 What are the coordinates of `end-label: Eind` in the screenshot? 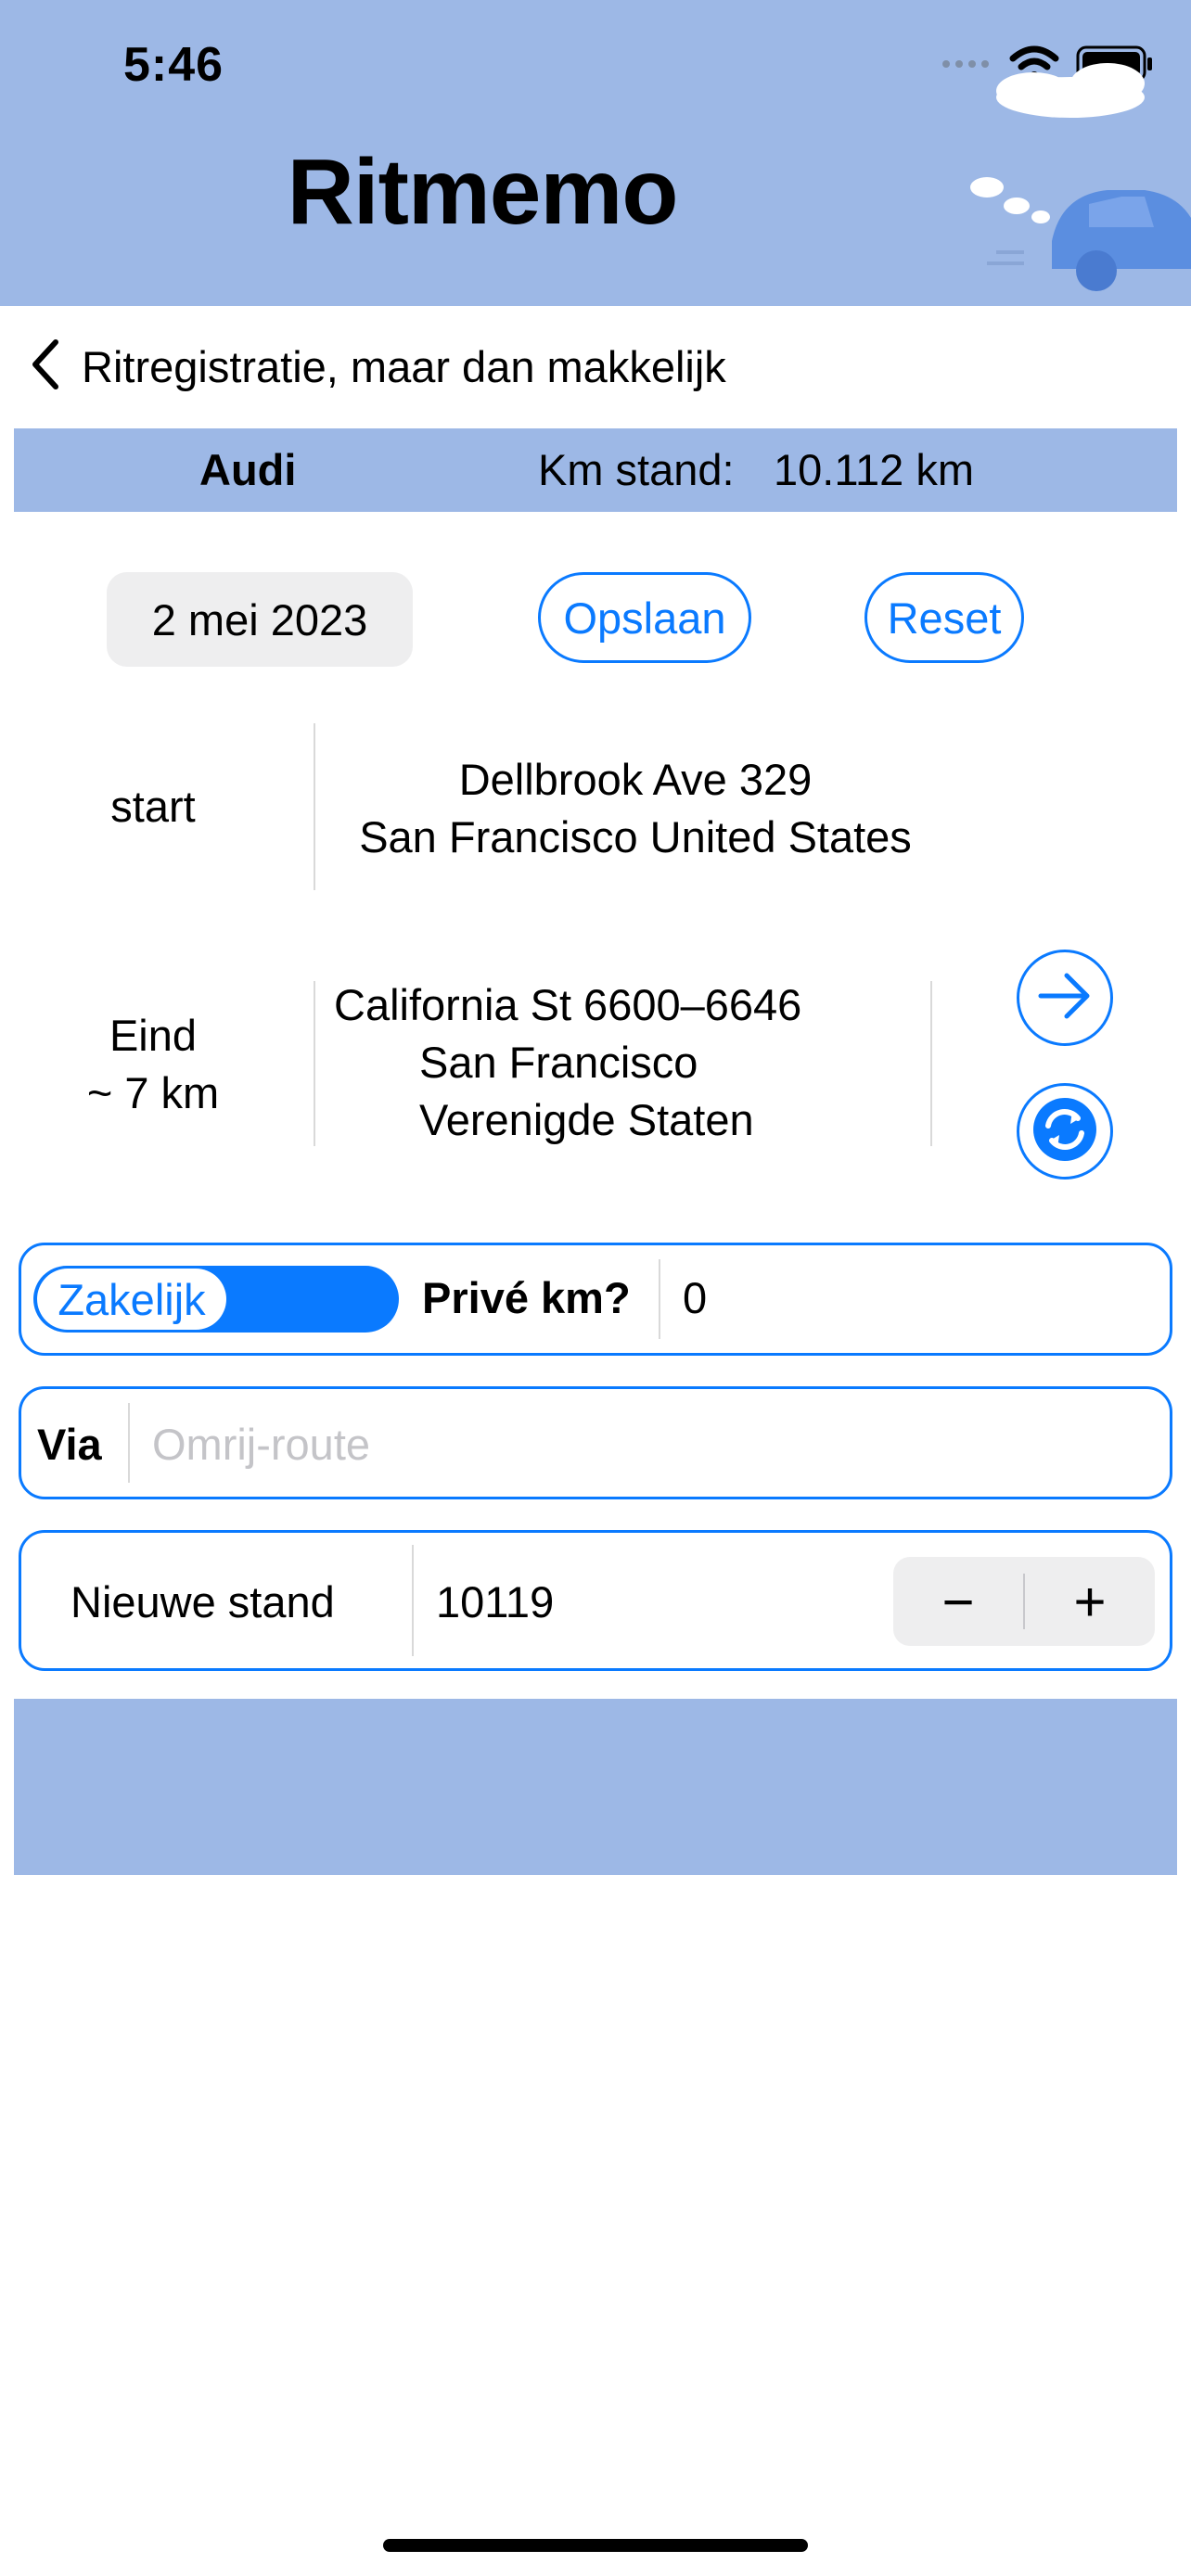 It's located at (153, 1035).